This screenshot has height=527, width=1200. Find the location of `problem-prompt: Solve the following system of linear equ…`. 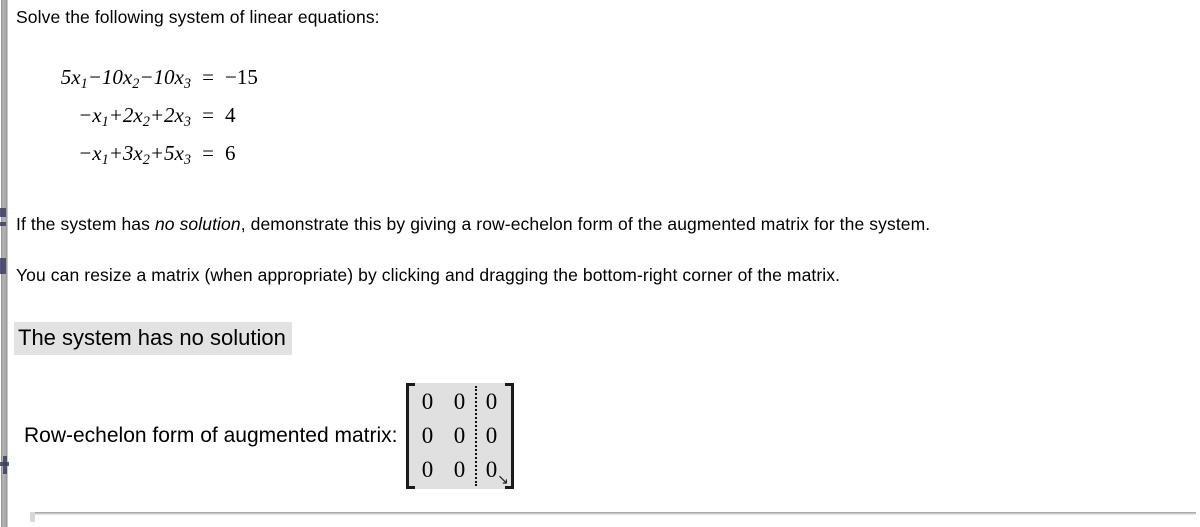

problem-prompt: Solve the following system of linear equ… is located at coordinates (198, 17).